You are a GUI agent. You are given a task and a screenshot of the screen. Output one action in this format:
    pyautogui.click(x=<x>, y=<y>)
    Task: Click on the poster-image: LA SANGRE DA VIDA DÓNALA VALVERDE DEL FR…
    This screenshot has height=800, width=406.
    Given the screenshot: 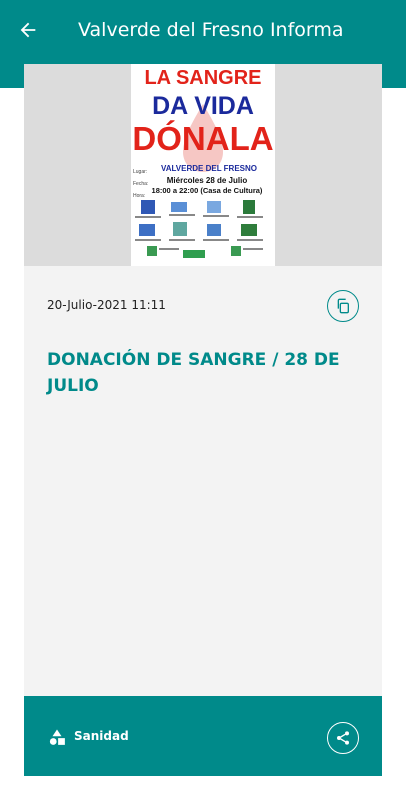 What is the action you would take?
    pyautogui.click(x=203, y=165)
    